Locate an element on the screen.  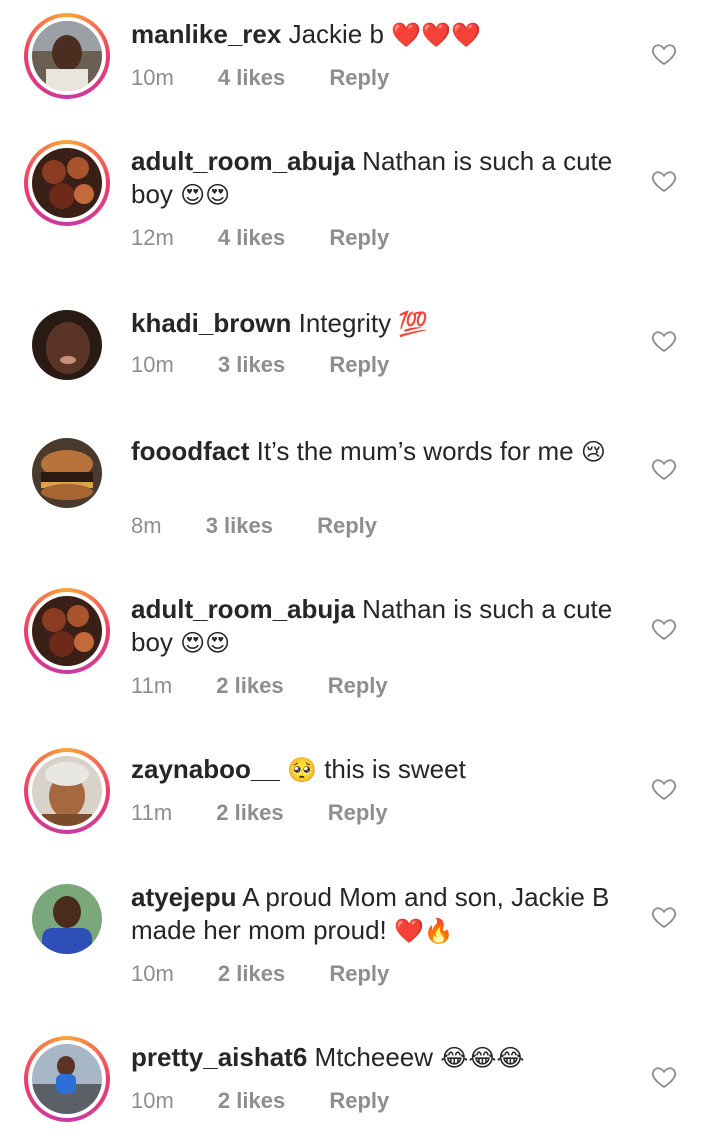
comment-username: khadi_brown is located at coordinates (211, 323).